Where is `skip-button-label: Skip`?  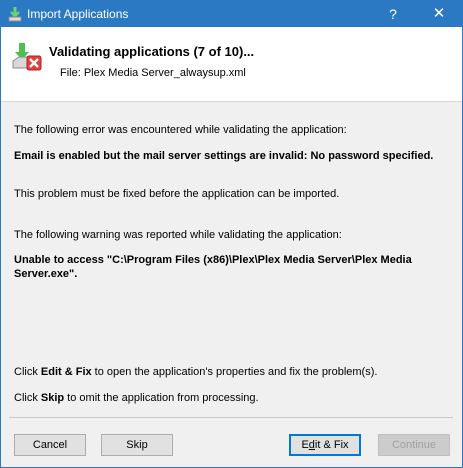 skip-button-label: Skip is located at coordinates (137, 445).